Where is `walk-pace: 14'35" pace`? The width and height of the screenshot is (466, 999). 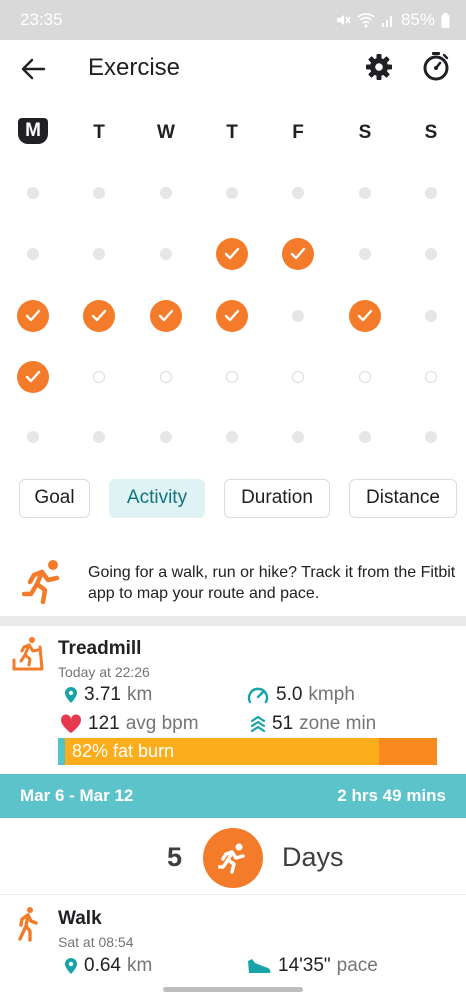
walk-pace: 14'35" pace is located at coordinates (312, 966).